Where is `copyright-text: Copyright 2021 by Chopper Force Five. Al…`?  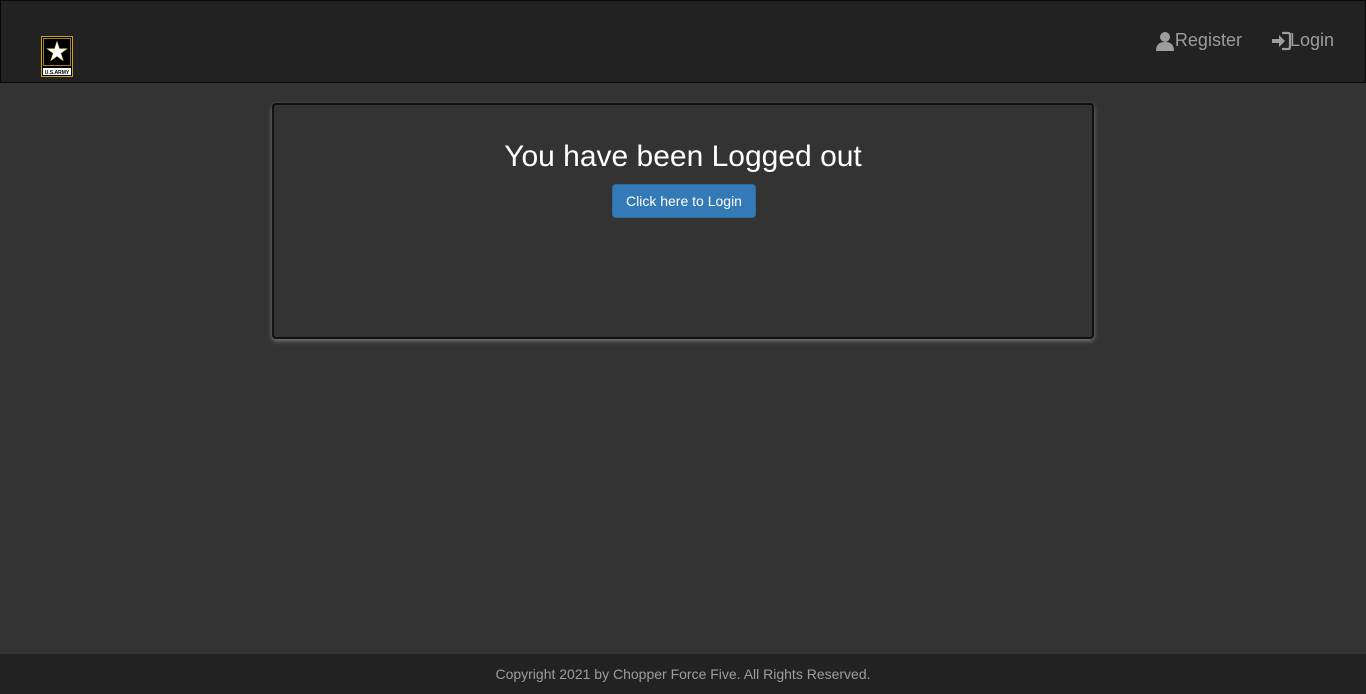 copyright-text: Copyright 2021 by Chopper Force Five. Al… is located at coordinates (683, 674).